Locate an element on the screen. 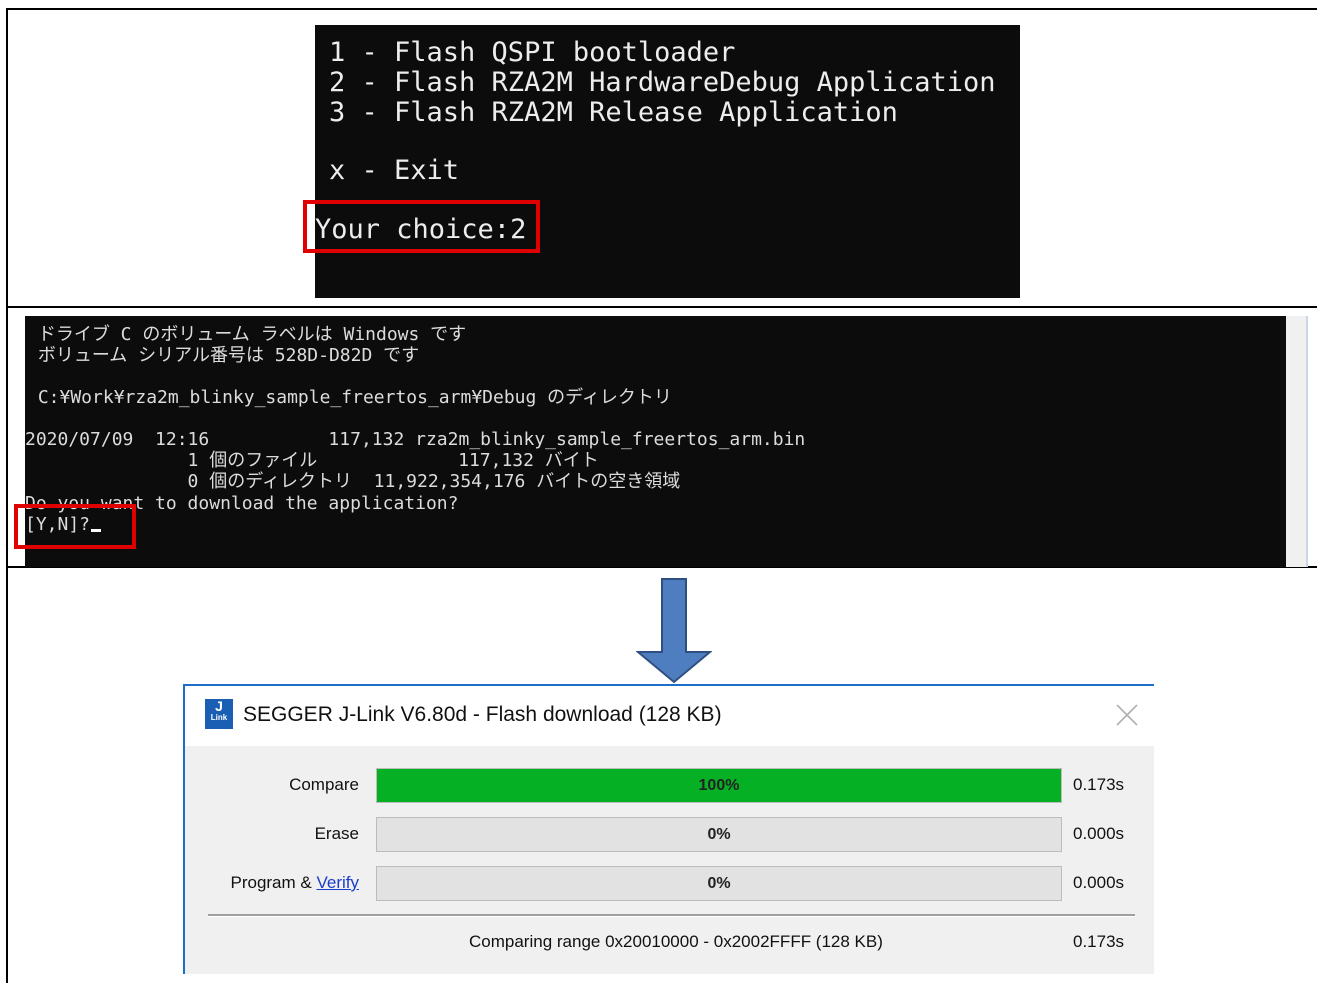 The height and width of the screenshot is (983, 1317). menu-option: 3 - Flash RZA2M Release Application is located at coordinates (613, 112).